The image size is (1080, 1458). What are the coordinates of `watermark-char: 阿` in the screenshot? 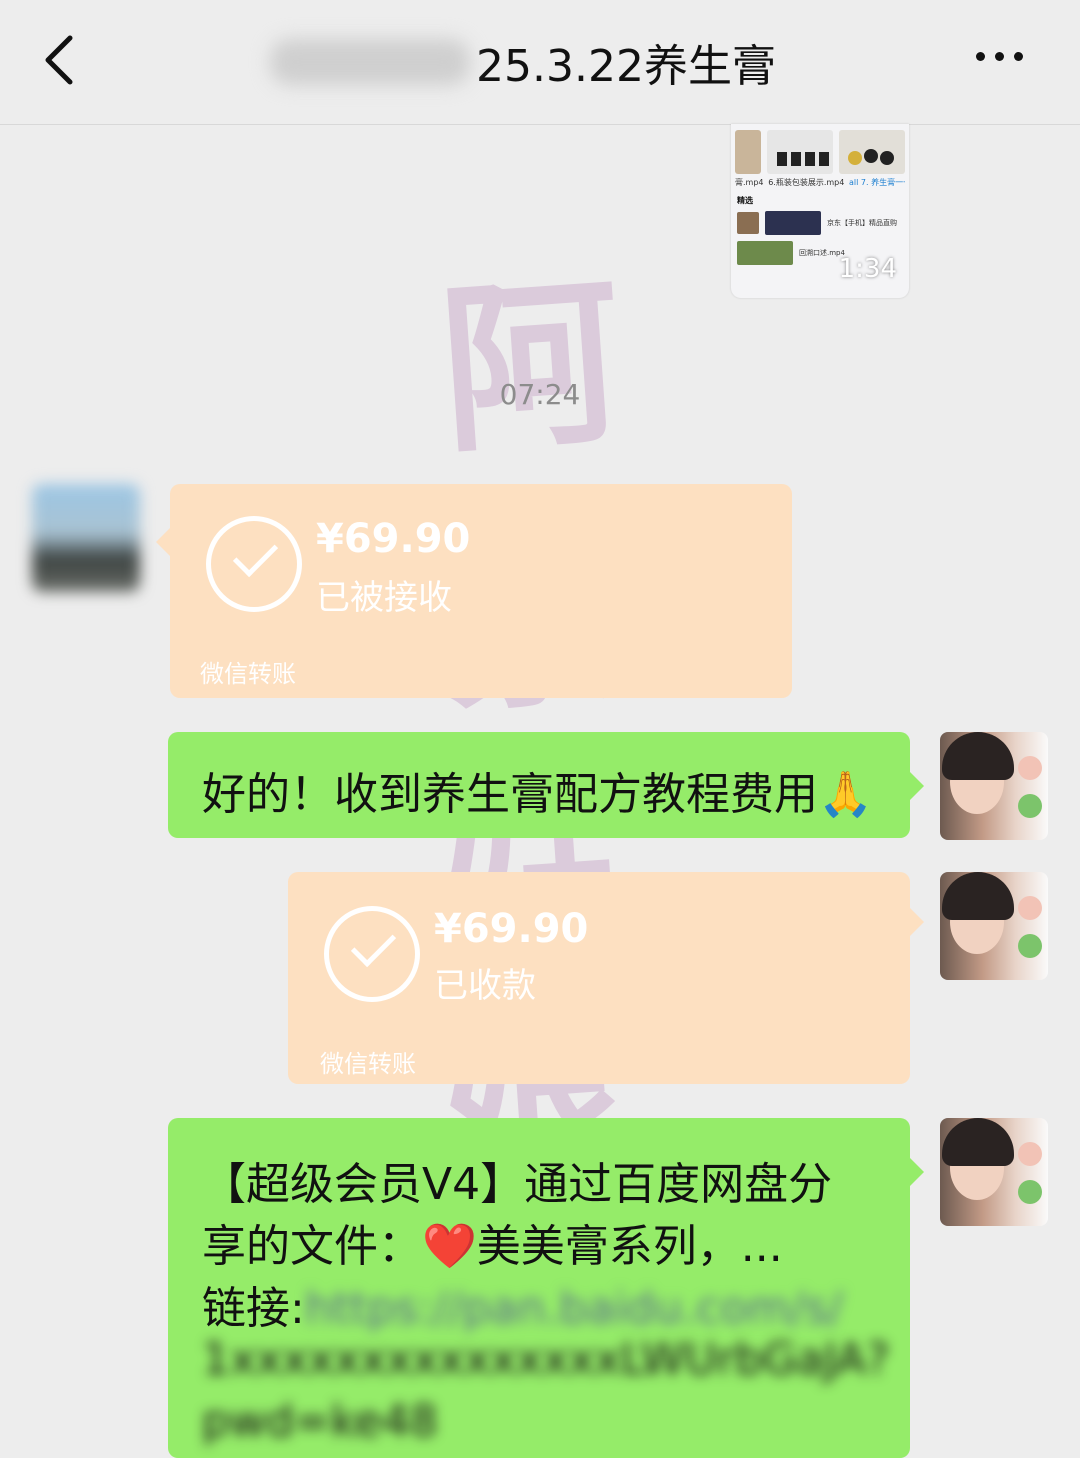 It's located at (531, 366).